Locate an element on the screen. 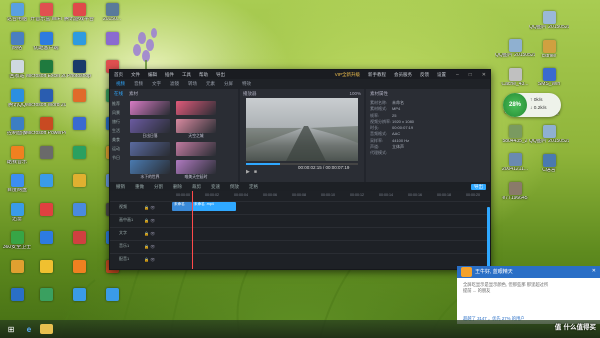 Image resolution: width=600 pixels, height=338 pixels. template-thumbnail: 唯美天空延时 is located at coordinates (196, 170).